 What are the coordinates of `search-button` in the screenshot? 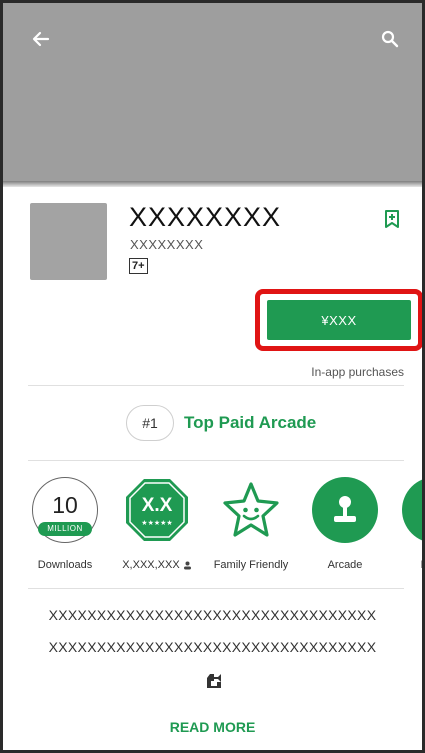 It's located at (390, 39).